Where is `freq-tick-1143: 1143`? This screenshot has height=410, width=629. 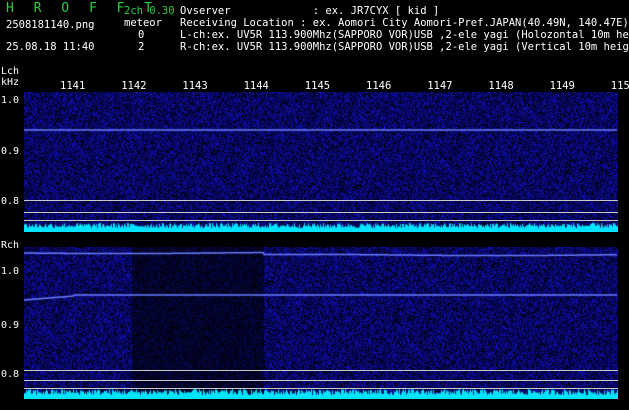
freq-tick-1143: 1143 is located at coordinates (195, 86).